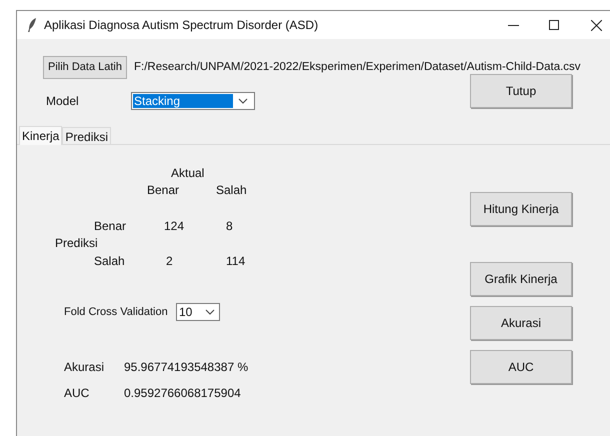 The height and width of the screenshot is (436, 610). I want to click on matrix-value: 124, so click(174, 226).